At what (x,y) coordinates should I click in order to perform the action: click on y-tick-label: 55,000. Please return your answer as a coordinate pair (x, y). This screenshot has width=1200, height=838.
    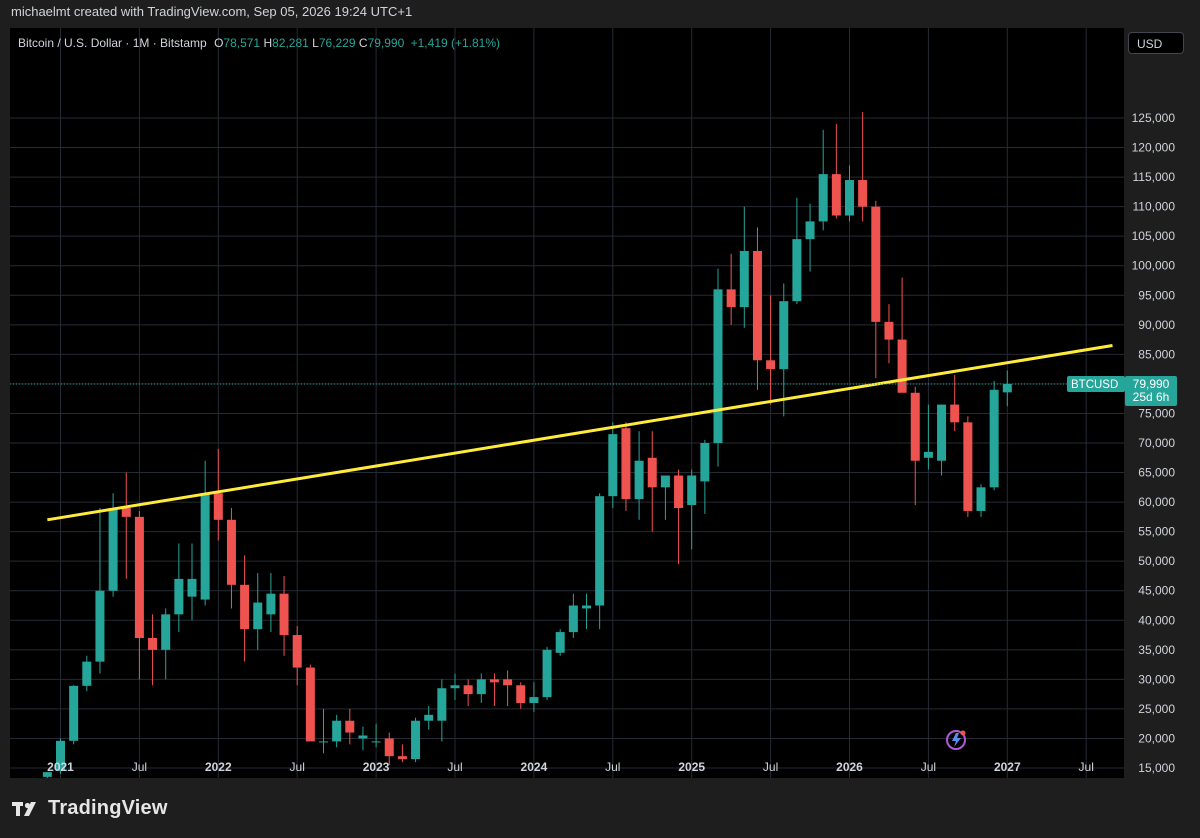
    Looking at the image, I should click on (1156, 532).